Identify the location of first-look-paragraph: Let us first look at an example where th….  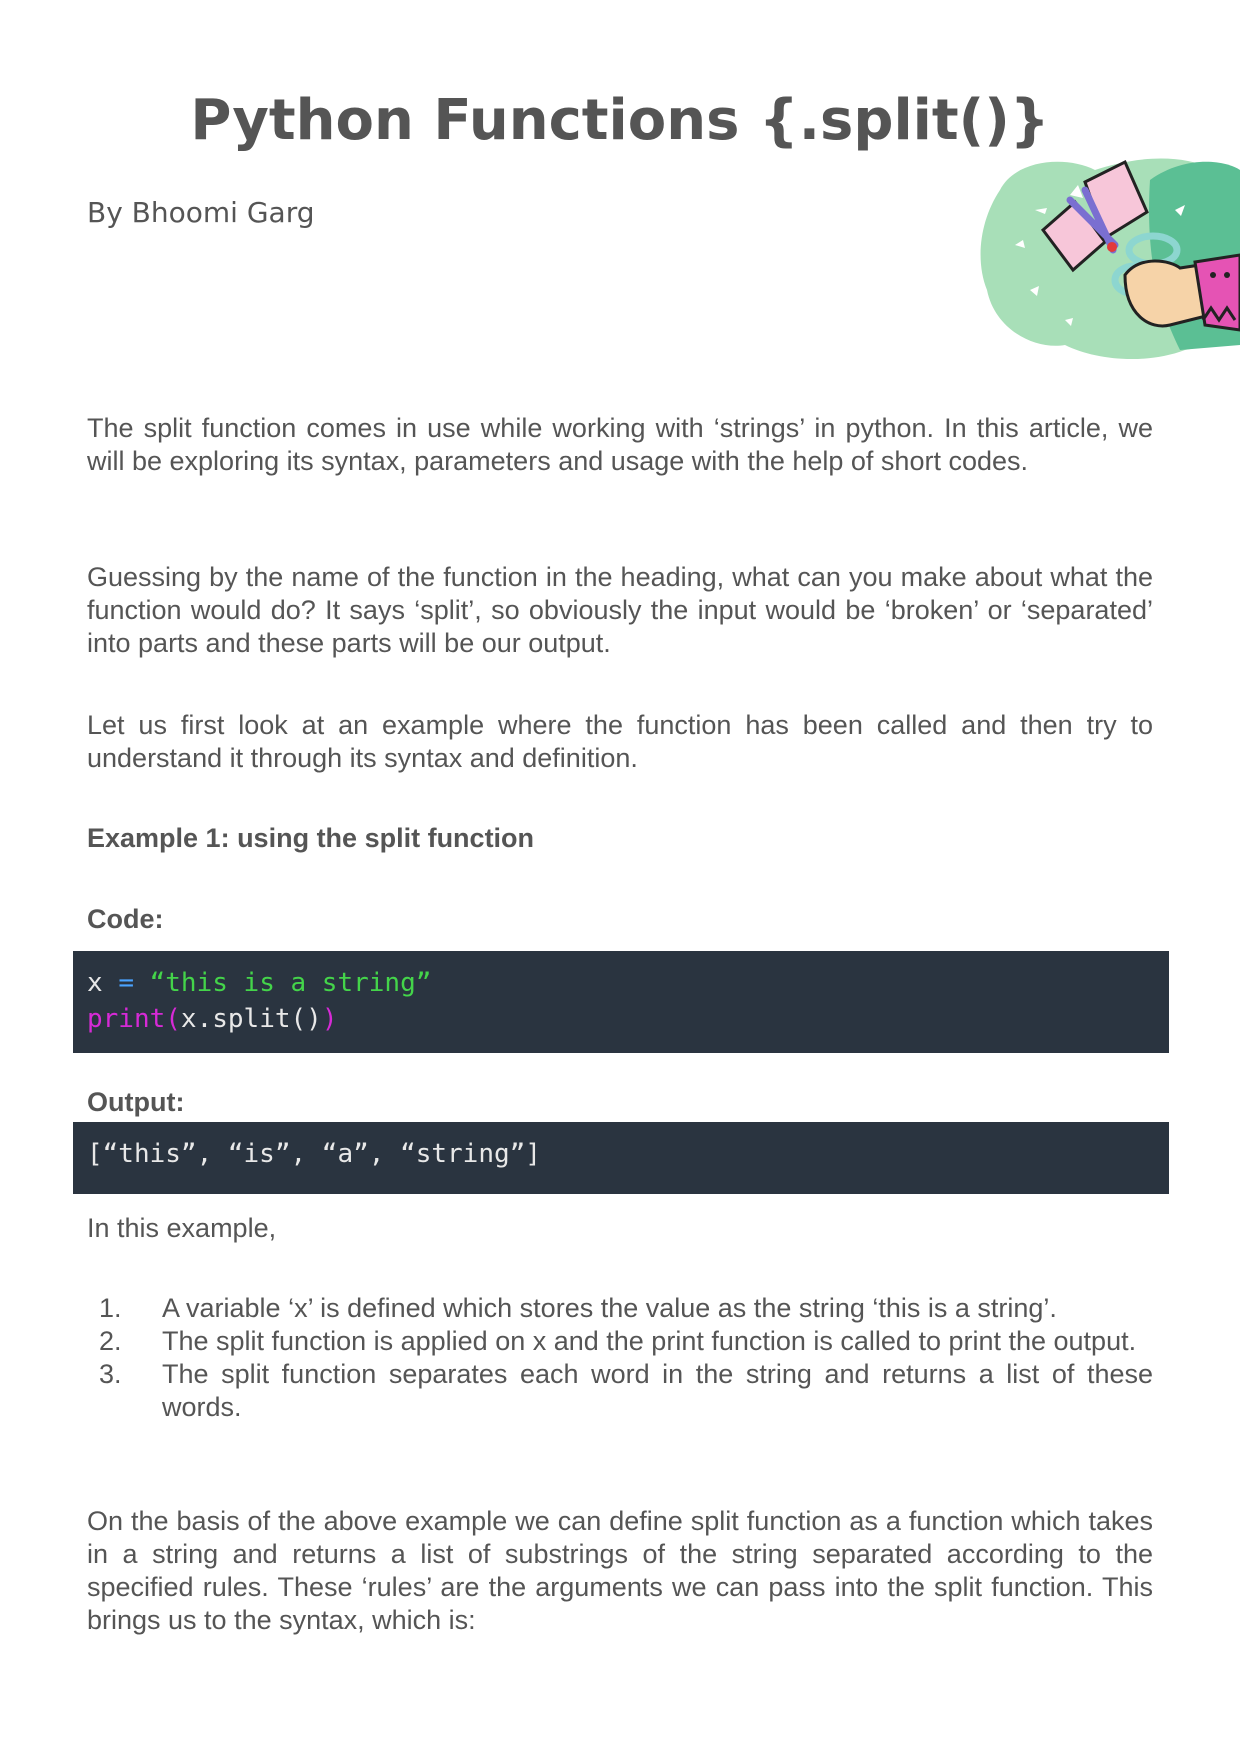
(620, 741).